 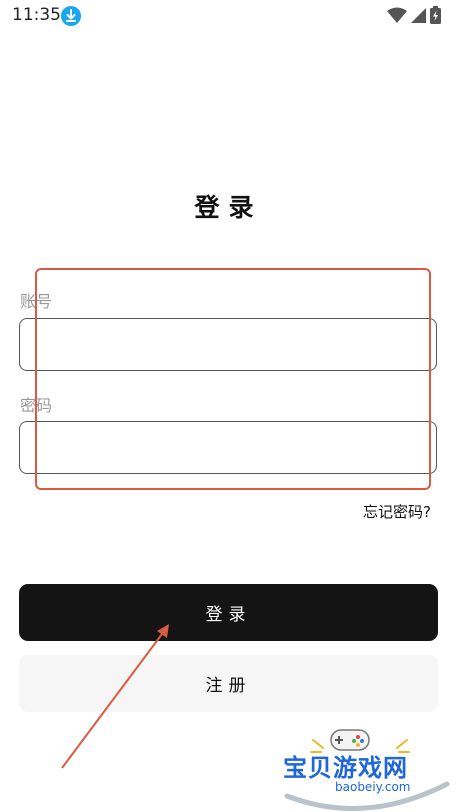 What do you see at coordinates (36, 405) in the screenshot?
I see `password-label: 密码` at bounding box center [36, 405].